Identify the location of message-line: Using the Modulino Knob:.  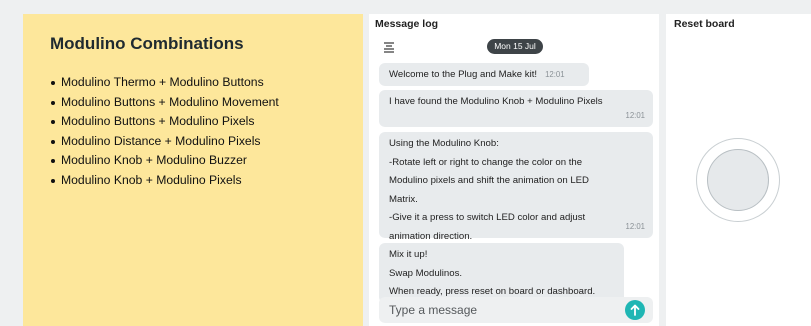
(444, 143).